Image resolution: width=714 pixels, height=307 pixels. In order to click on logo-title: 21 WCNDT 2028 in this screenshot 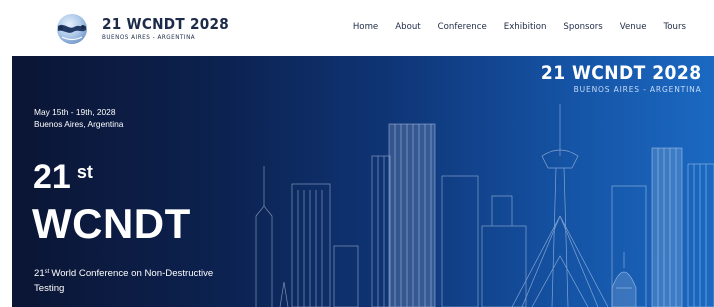, I will do `click(165, 24)`.